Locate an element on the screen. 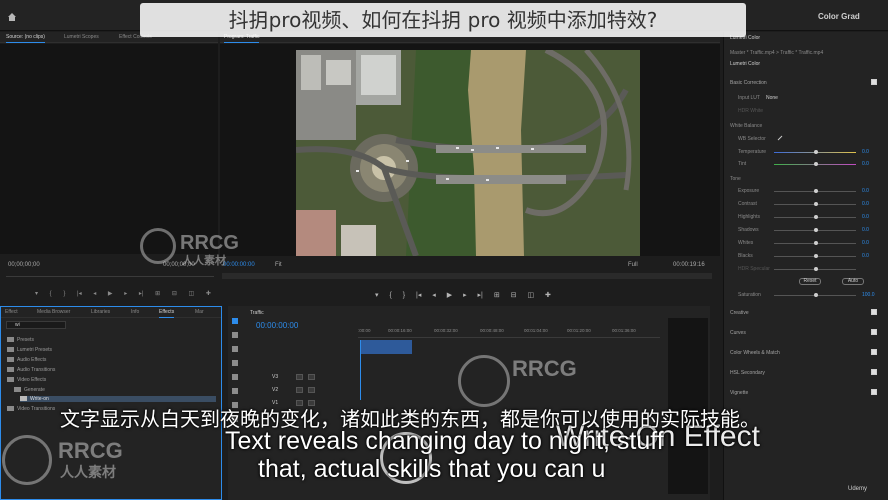 Image resolution: width=888 pixels, height=500 pixels. track-select-tool-icon is located at coordinates (235, 335).